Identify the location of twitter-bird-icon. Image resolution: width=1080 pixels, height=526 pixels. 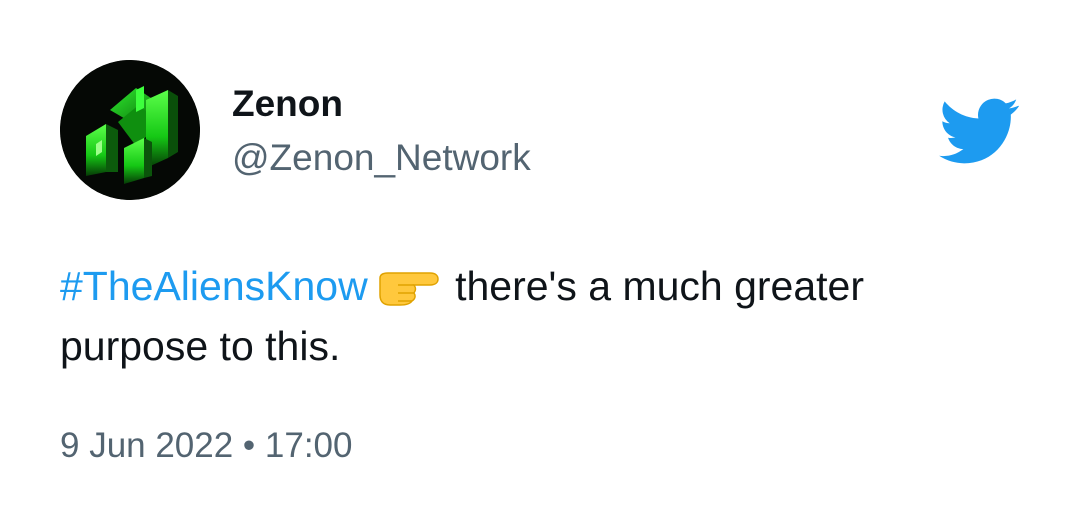
(979, 131).